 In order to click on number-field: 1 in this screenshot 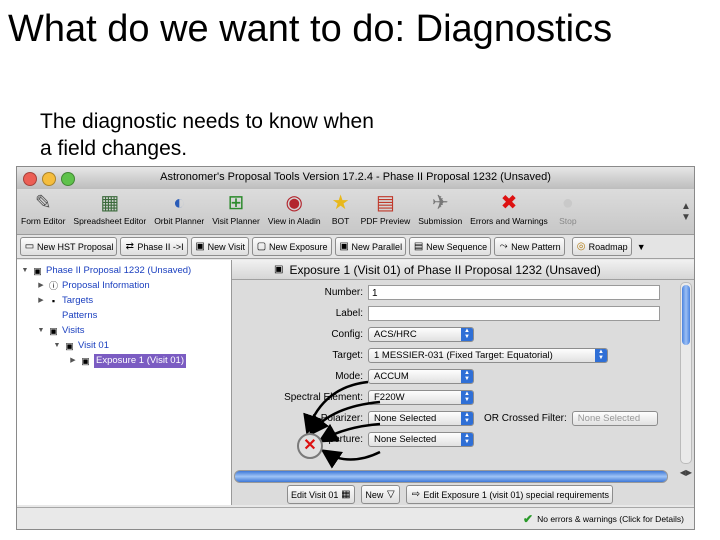, I will do `click(514, 292)`.